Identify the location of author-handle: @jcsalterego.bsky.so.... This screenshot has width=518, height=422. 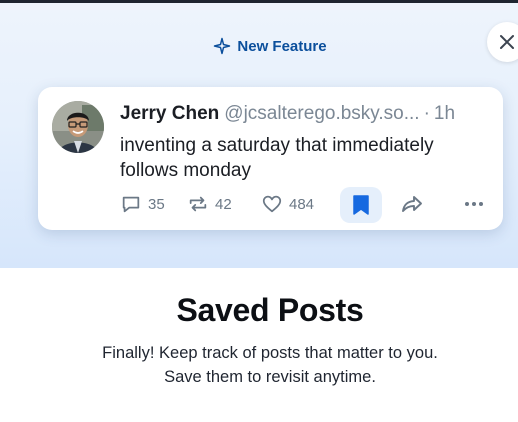
(321, 113).